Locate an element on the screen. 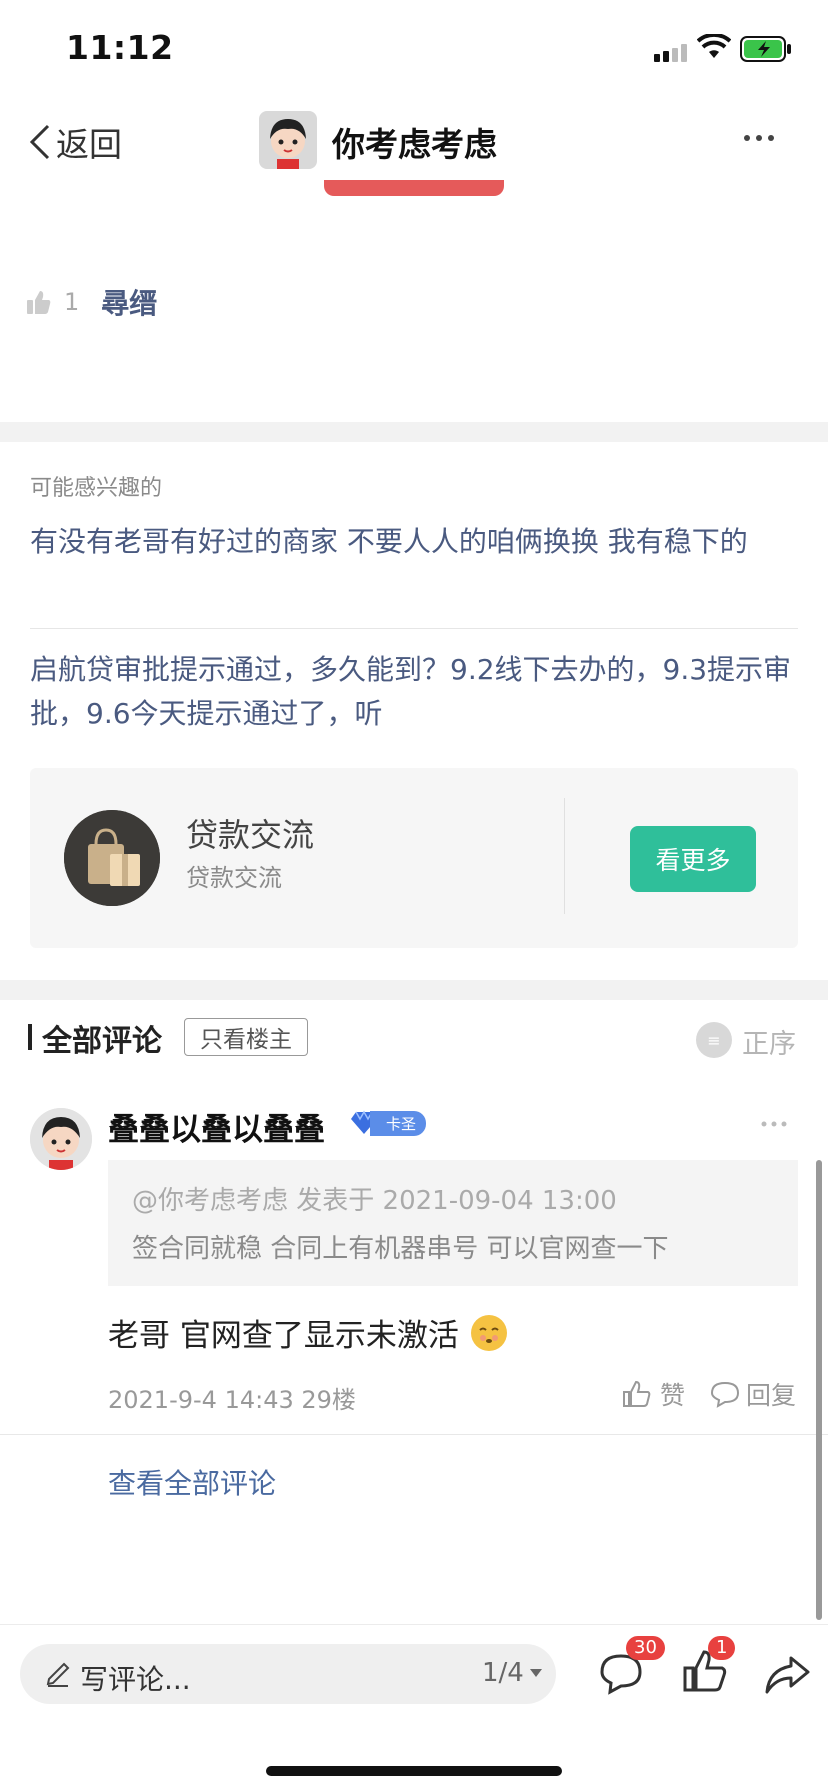 The image size is (828, 1792). battery-icon is located at coordinates (765, 49).